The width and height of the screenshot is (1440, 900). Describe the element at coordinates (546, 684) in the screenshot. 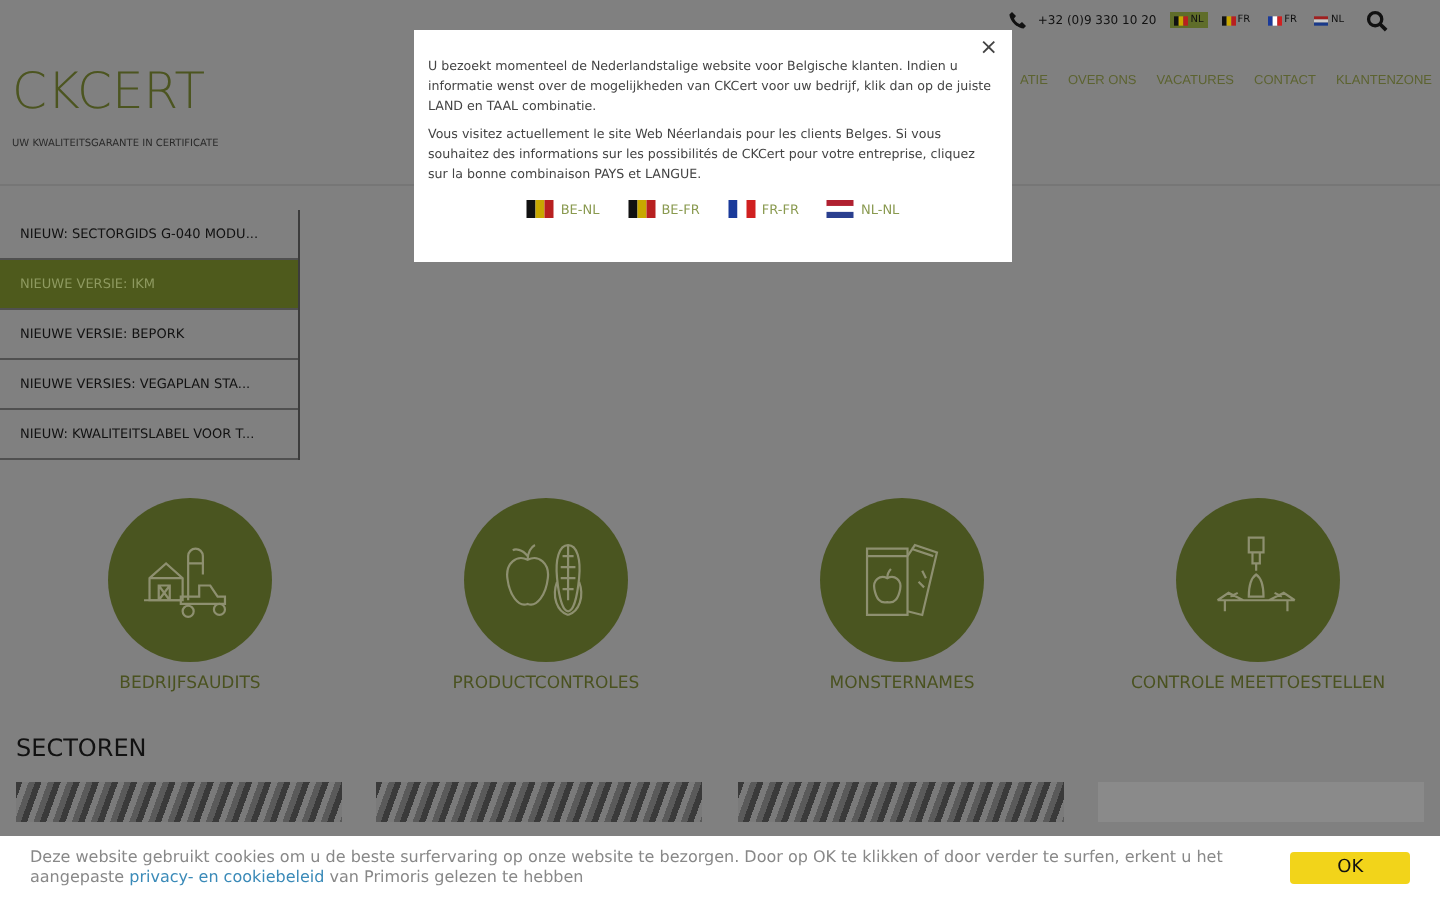

I see `service-link: PRODUCTCONTROLES` at that location.